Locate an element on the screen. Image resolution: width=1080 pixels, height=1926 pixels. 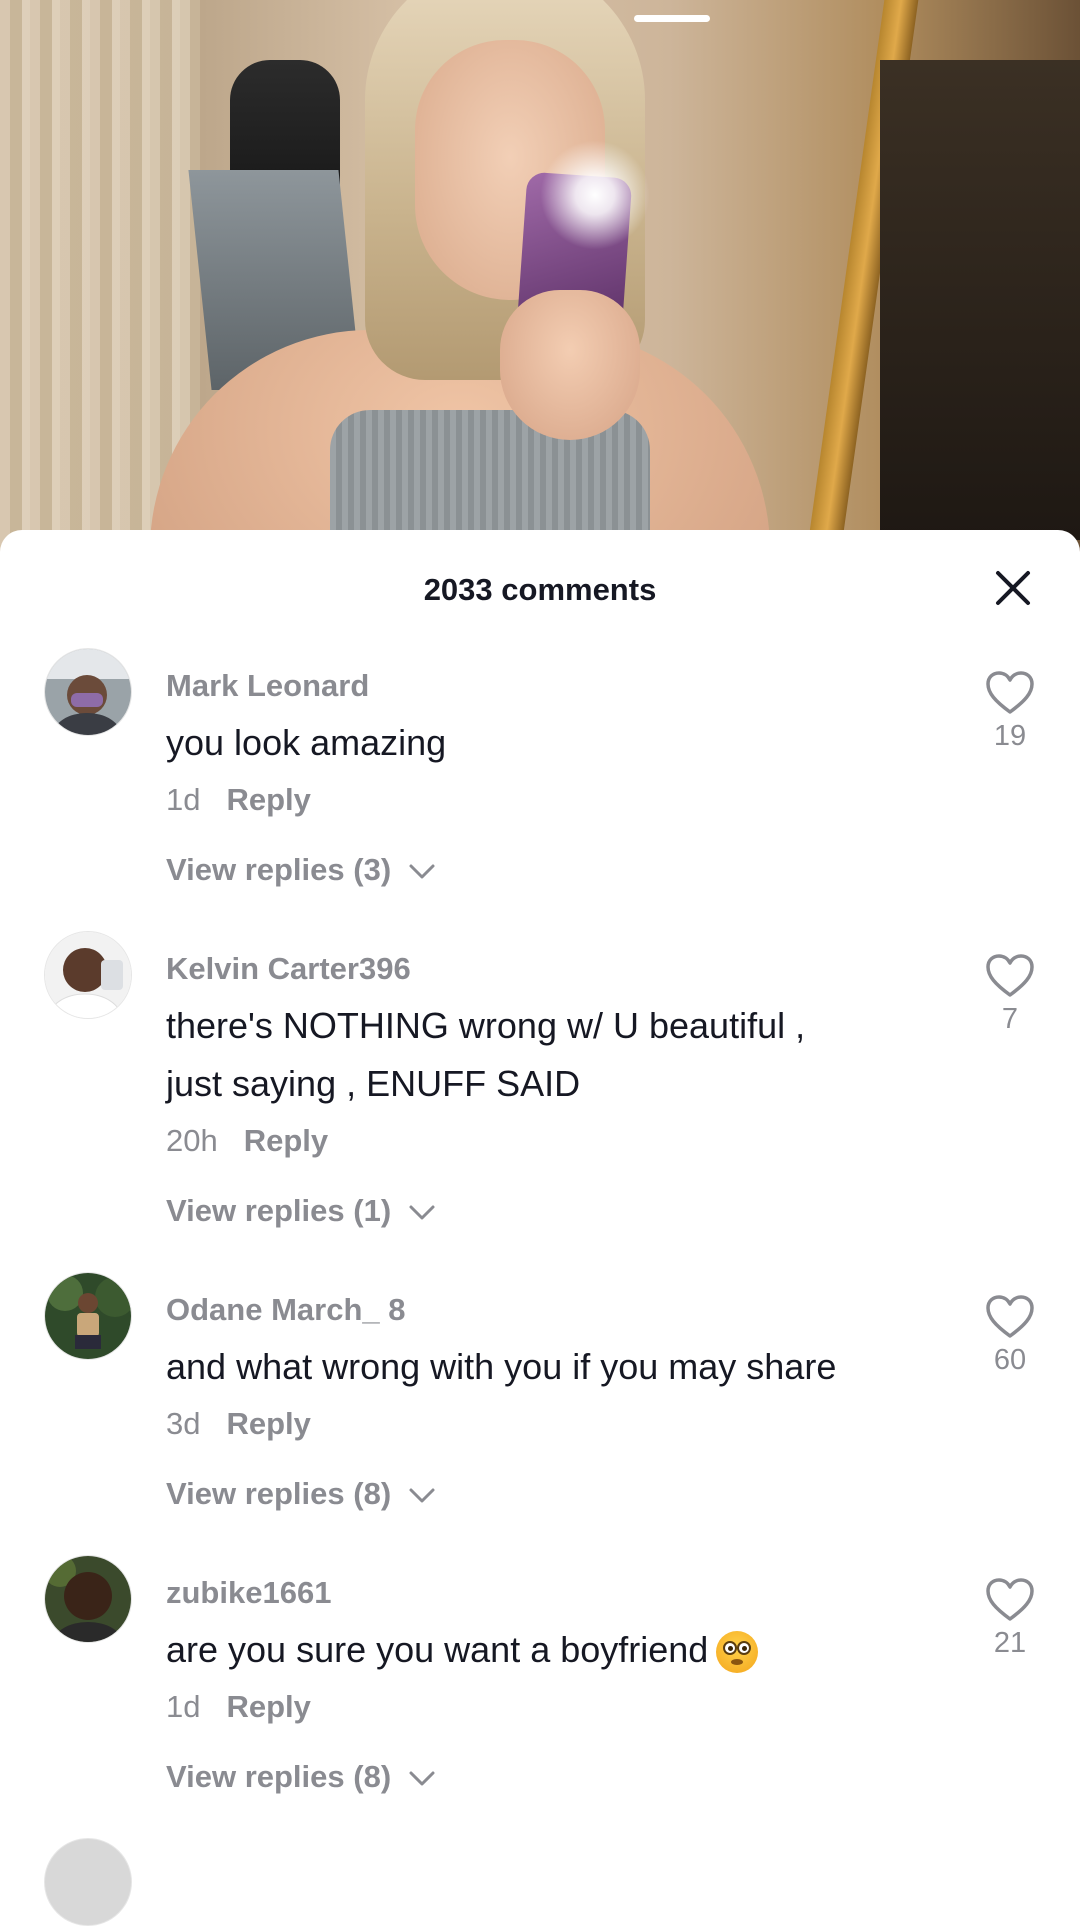
view-replies-button: View replies (1) is located at coordinates (301, 1211).